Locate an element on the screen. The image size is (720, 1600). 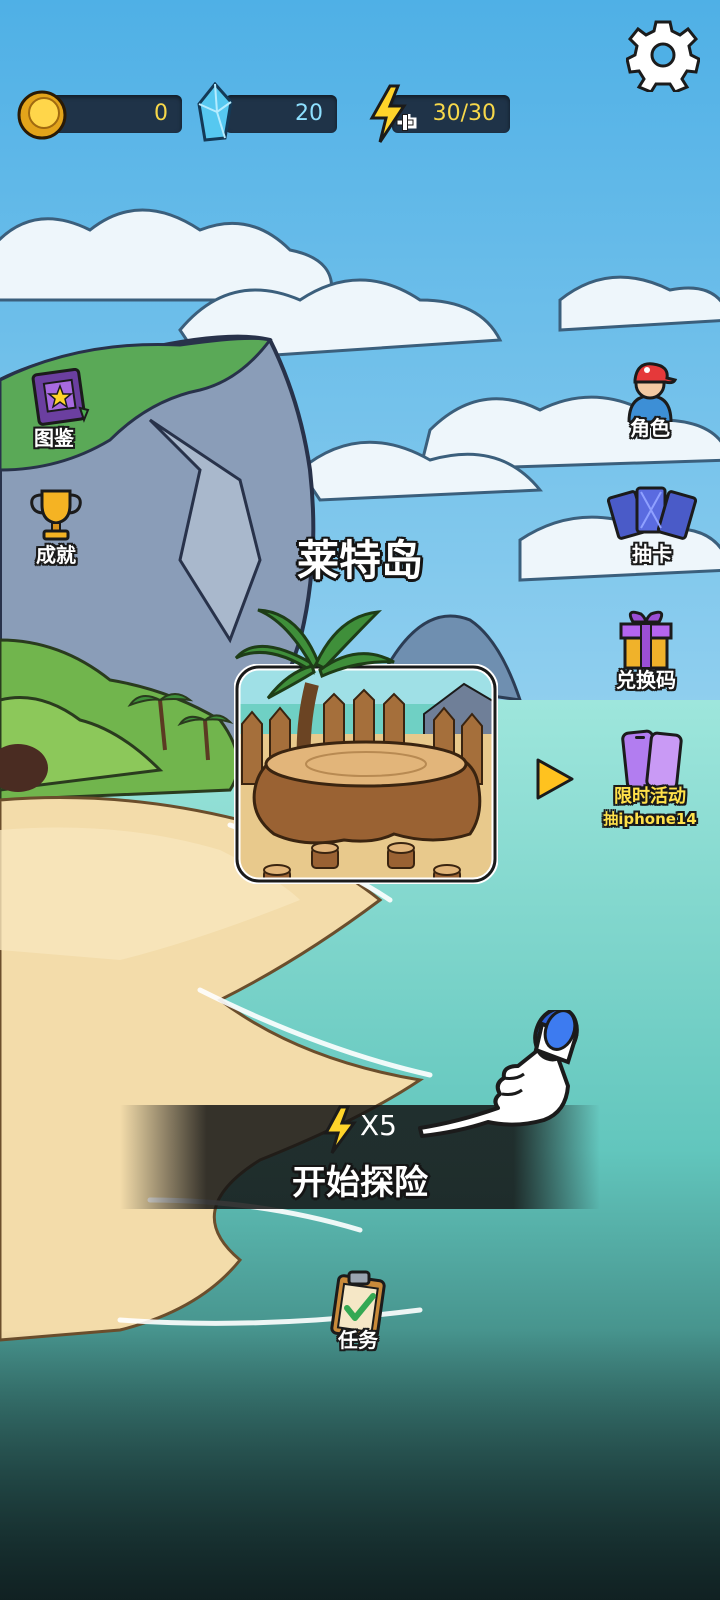
phone-icon is located at coordinates (652, 760).